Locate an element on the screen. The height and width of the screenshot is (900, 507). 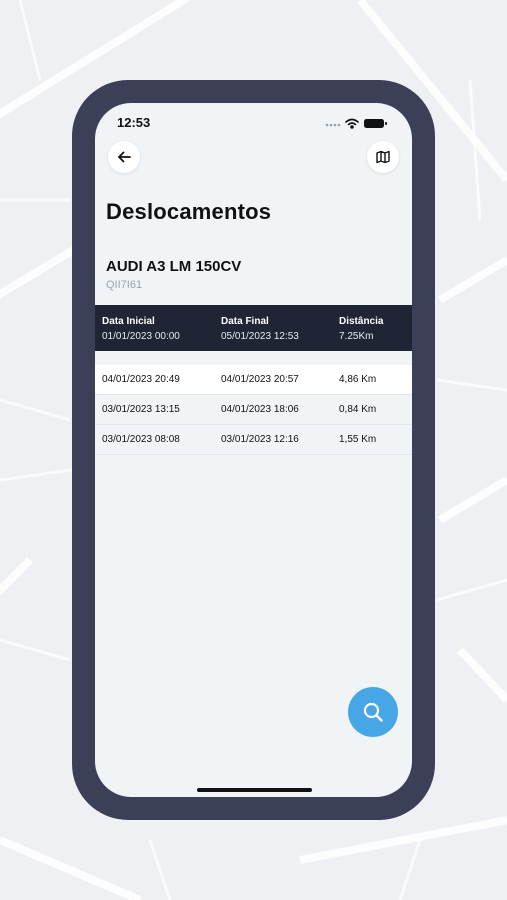
wifi-icon is located at coordinates (352, 123).